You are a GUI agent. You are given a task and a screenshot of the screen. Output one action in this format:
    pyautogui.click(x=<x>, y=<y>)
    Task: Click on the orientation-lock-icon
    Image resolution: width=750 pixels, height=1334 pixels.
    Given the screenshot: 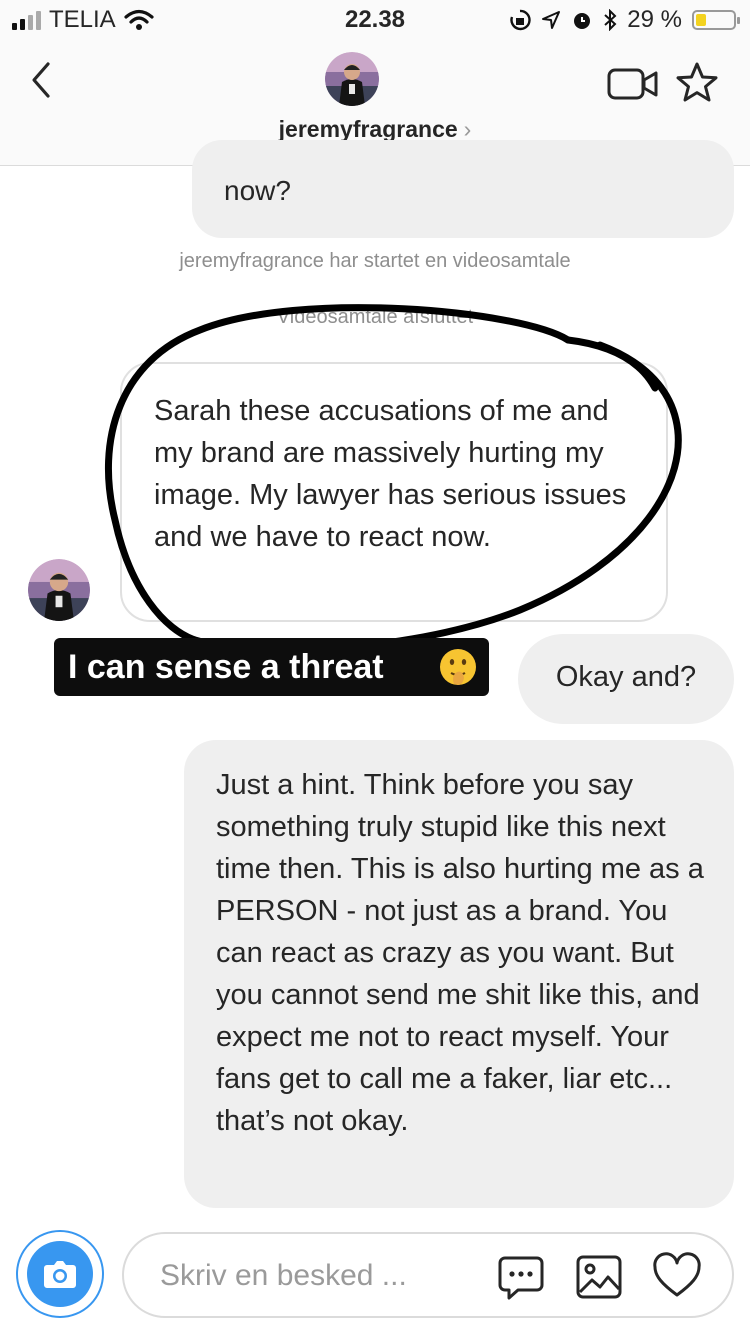 What is the action you would take?
    pyautogui.click(x=520, y=20)
    